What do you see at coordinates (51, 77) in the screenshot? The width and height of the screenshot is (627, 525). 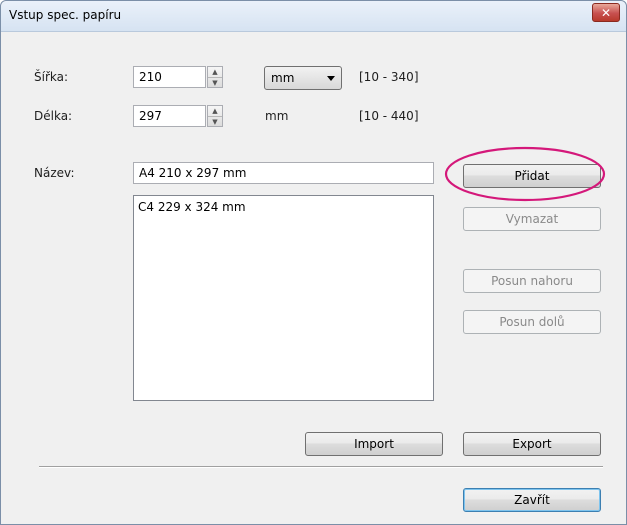 I see `width-label: Šířka:` at bounding box center [51, 77].